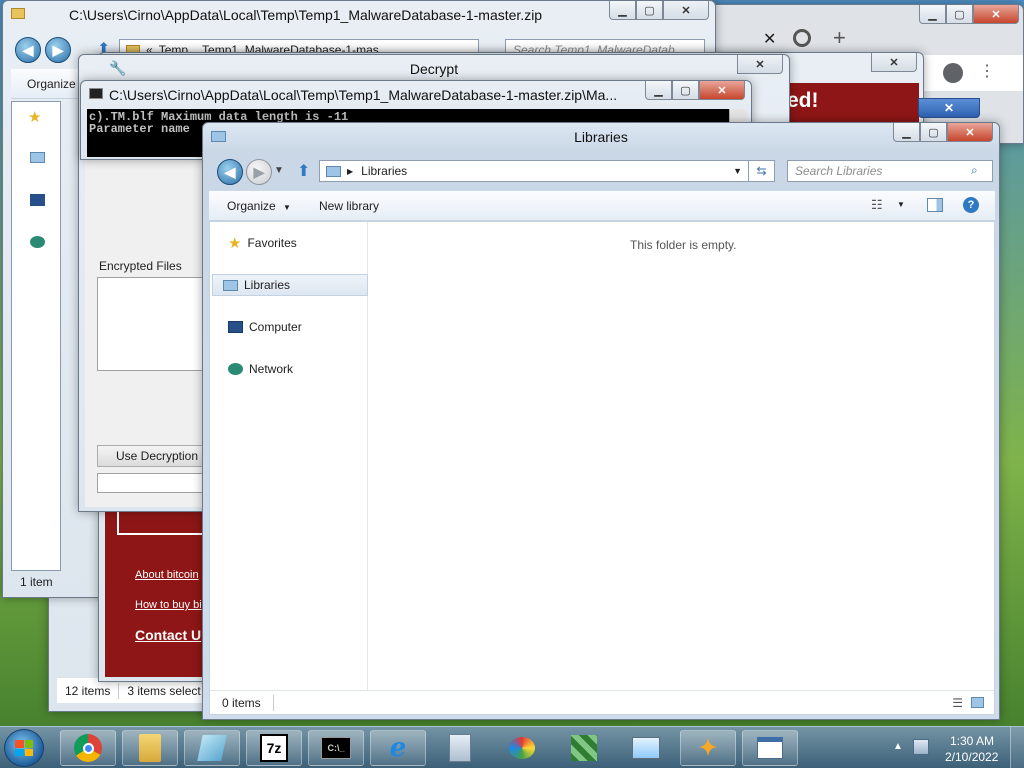  I want to click on chevron-down-icon: ▼, so click(287, 207).